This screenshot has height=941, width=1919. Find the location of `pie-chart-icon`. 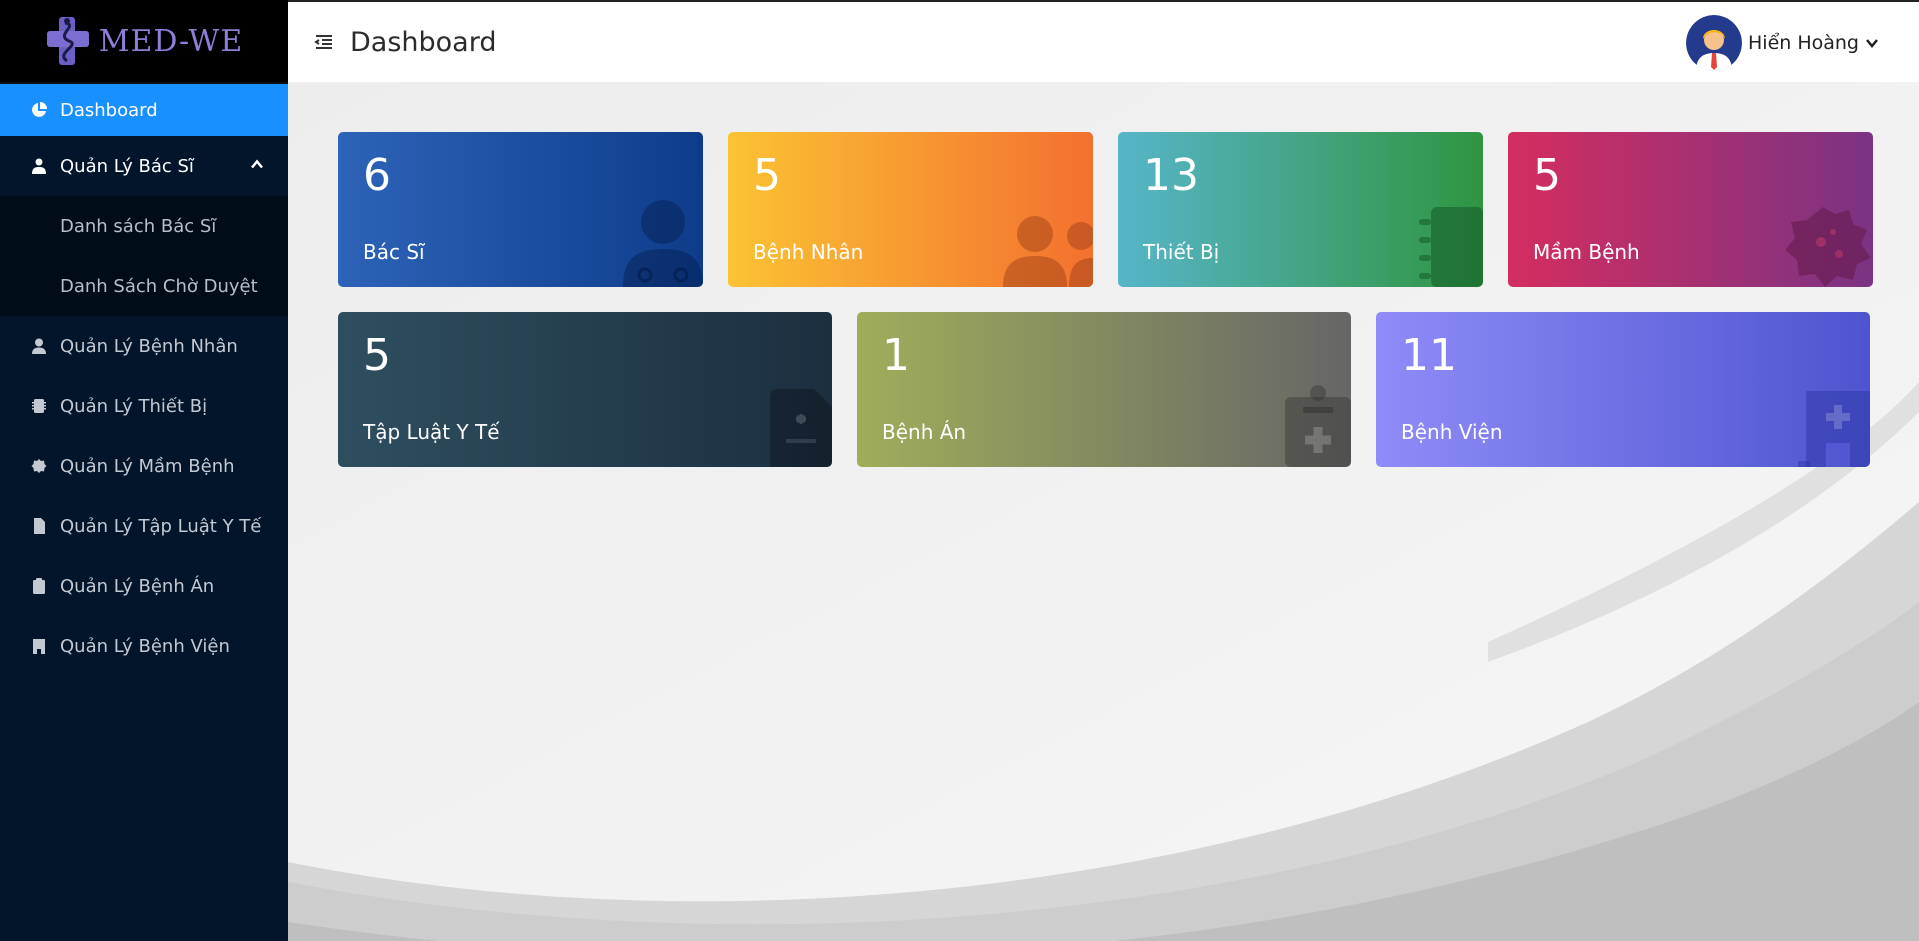

pie-chart-icon is located at coordinates (39, 110).